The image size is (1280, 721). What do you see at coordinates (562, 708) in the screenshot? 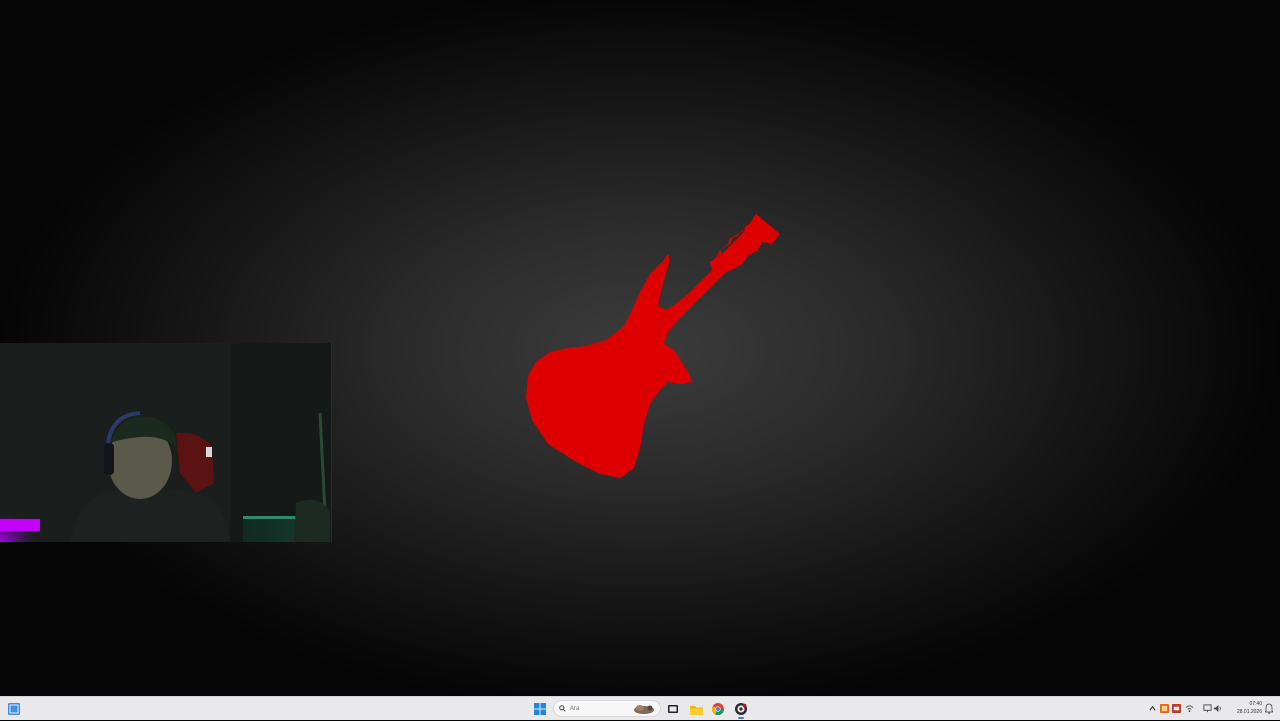
I see `search-icon` at bounding box center [562, 708].